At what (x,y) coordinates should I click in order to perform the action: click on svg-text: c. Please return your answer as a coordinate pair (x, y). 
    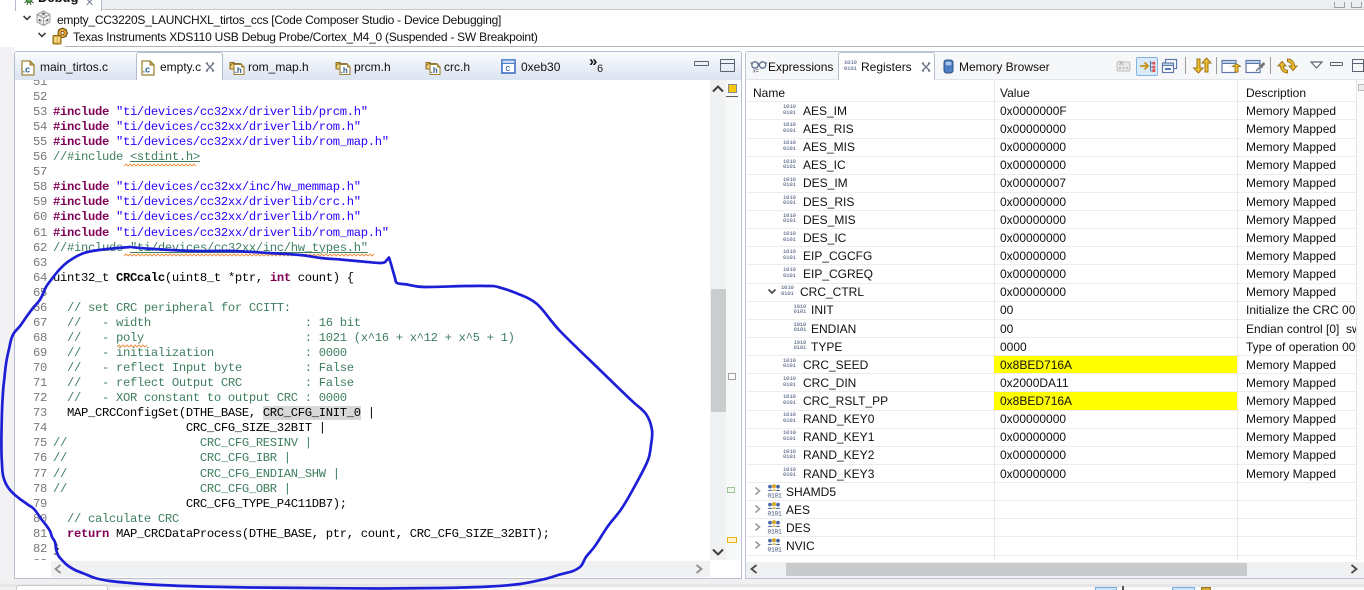
    Looking at the image, I should click on (507, 69).